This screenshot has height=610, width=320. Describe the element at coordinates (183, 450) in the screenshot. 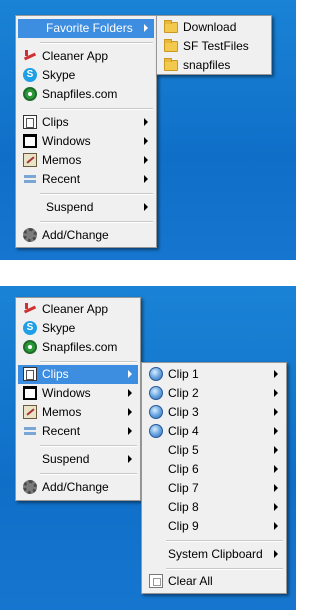

I see `menu-item-label: Clip 5` at that location.